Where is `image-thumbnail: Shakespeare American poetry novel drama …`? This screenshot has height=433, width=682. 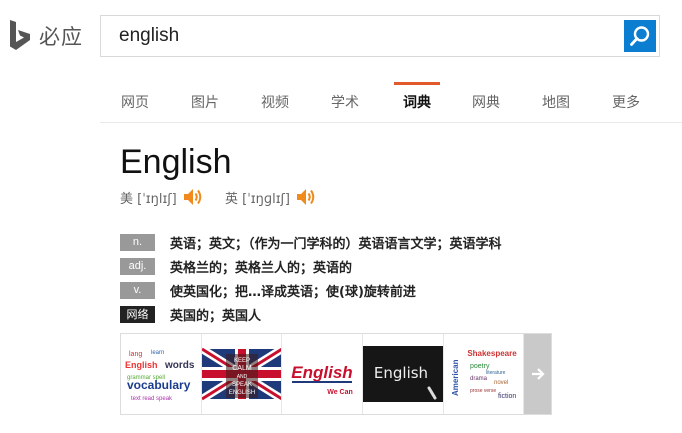
image-thumbnail: Shakespeare American poetry novel drama … is located at coordinates (484, 374).